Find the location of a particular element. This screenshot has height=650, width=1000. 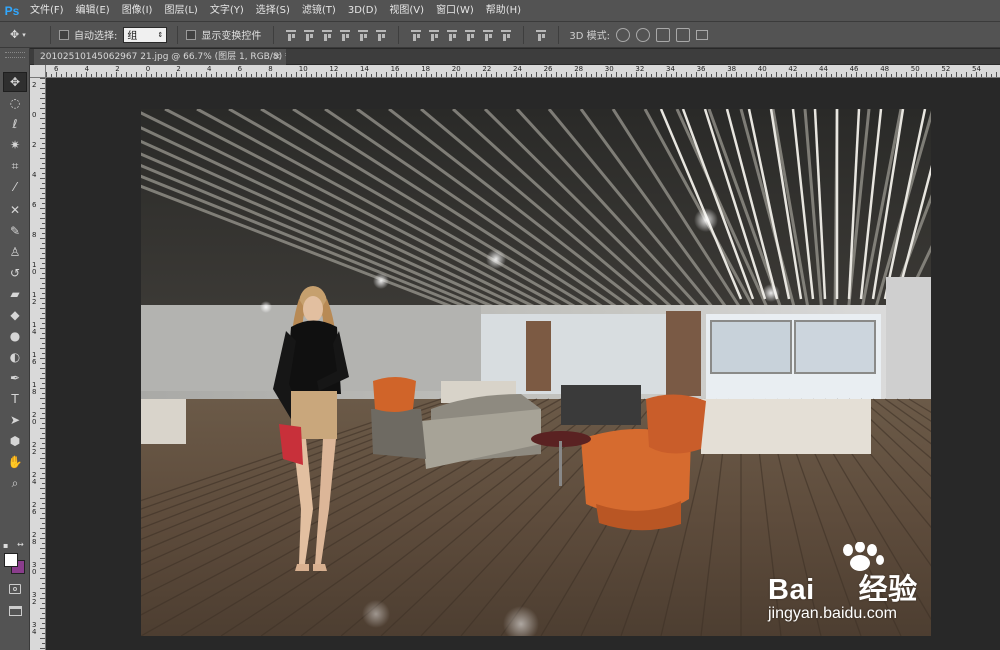

marquee-tool-icon: ◌ is located at coordinates (15, 103).